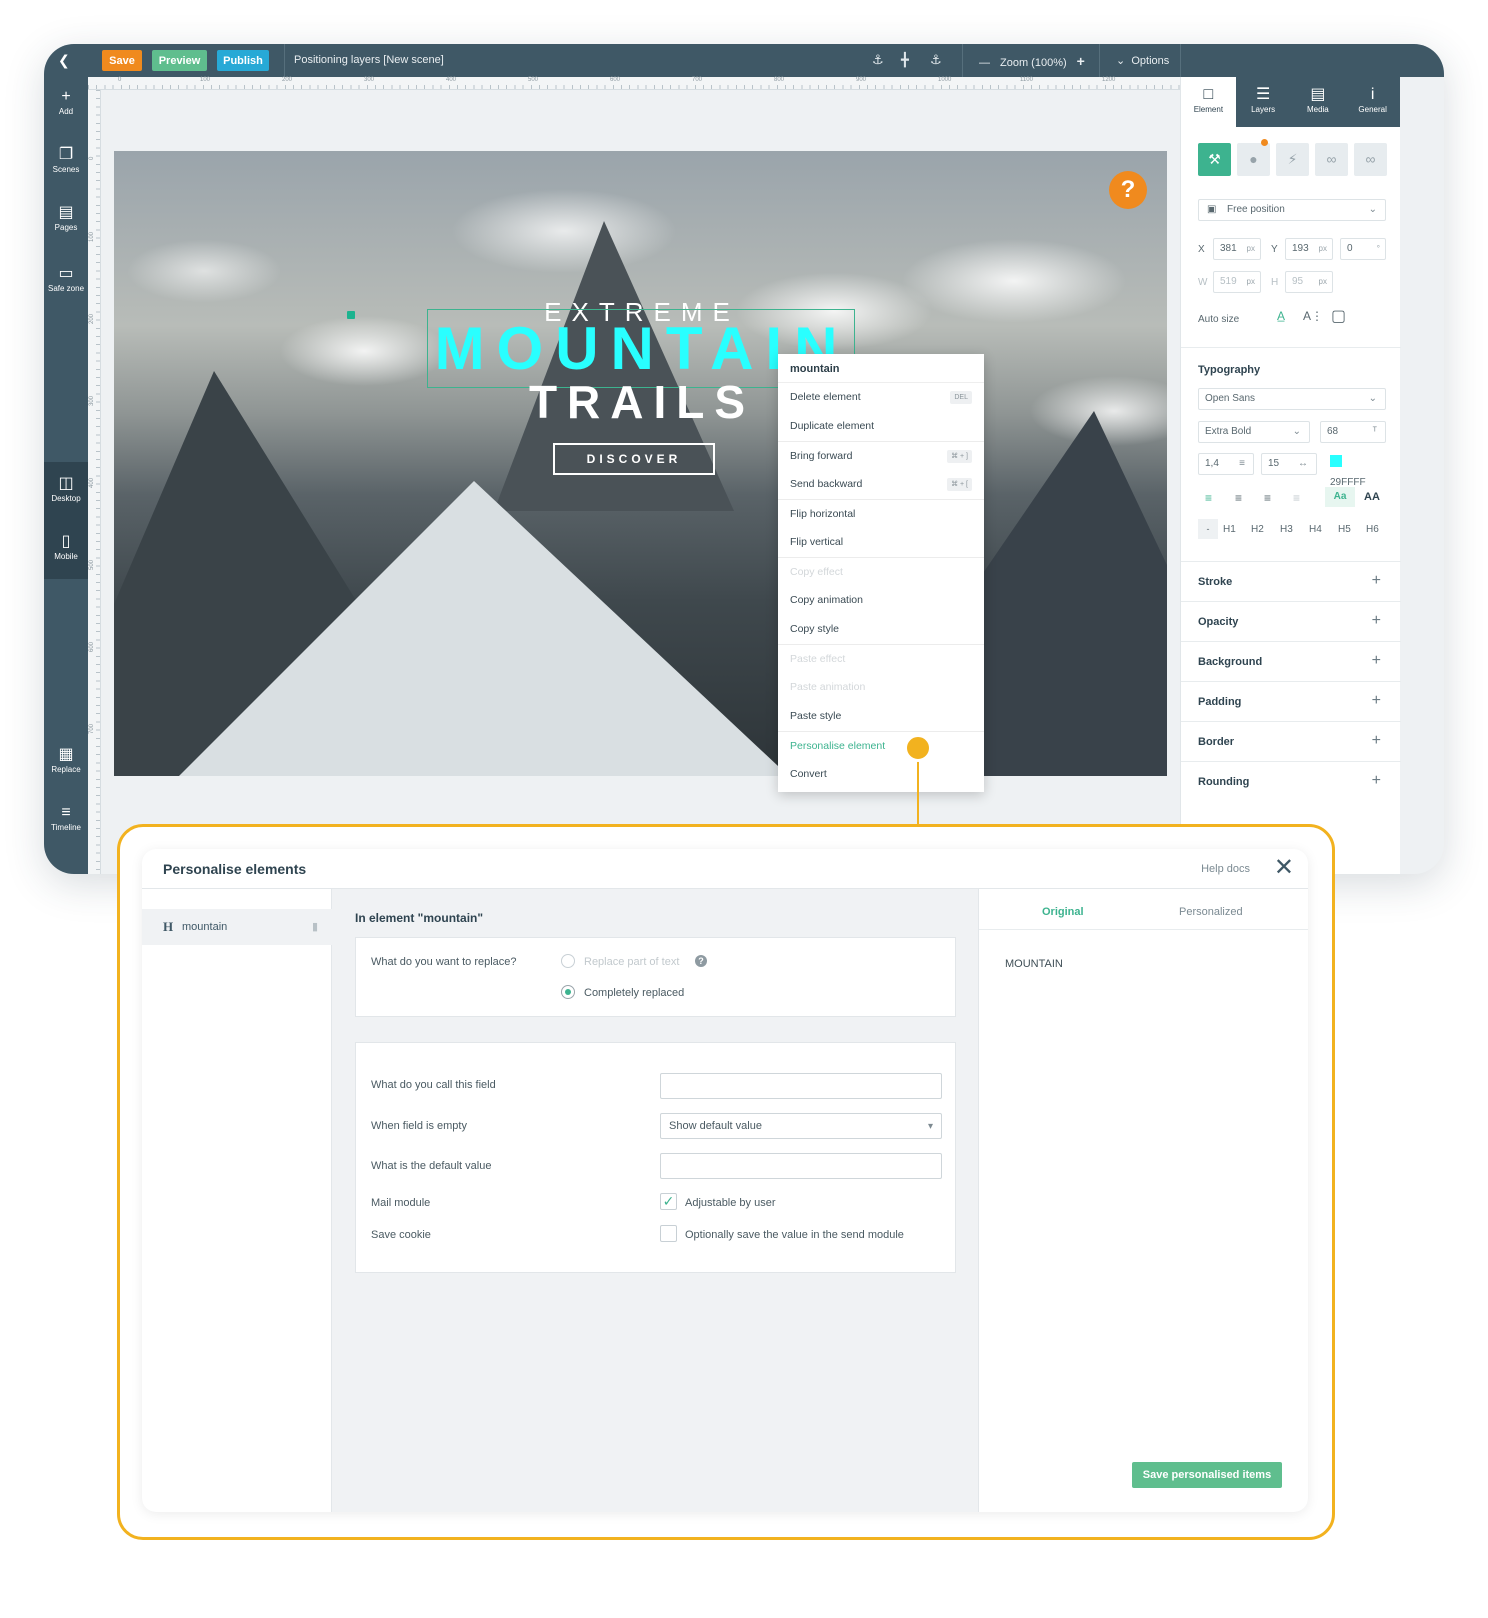 The height and width of the screenshot is (1618, 1488). I want to click on preview-button: Preview, so click(179, 60).